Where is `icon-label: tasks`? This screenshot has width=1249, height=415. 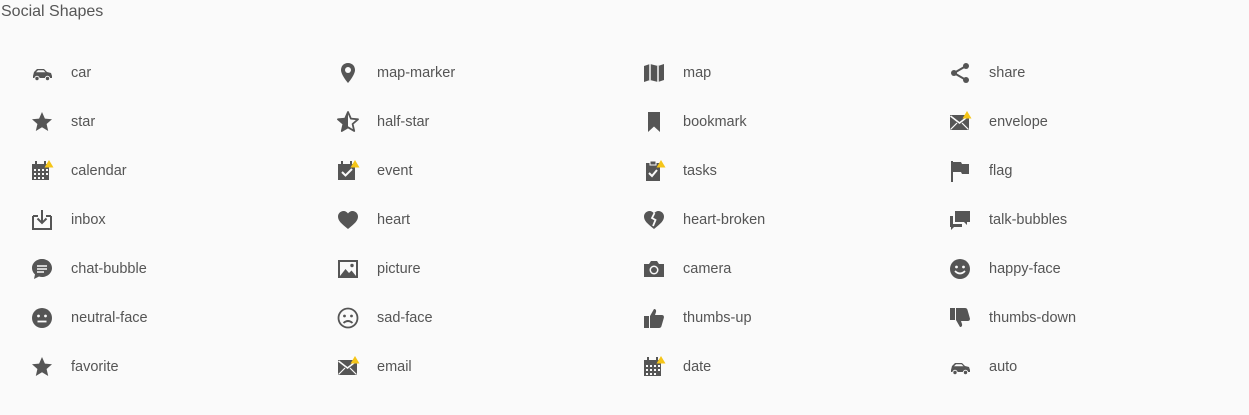 icon-label: tasks is located at coordinates (700, 170).